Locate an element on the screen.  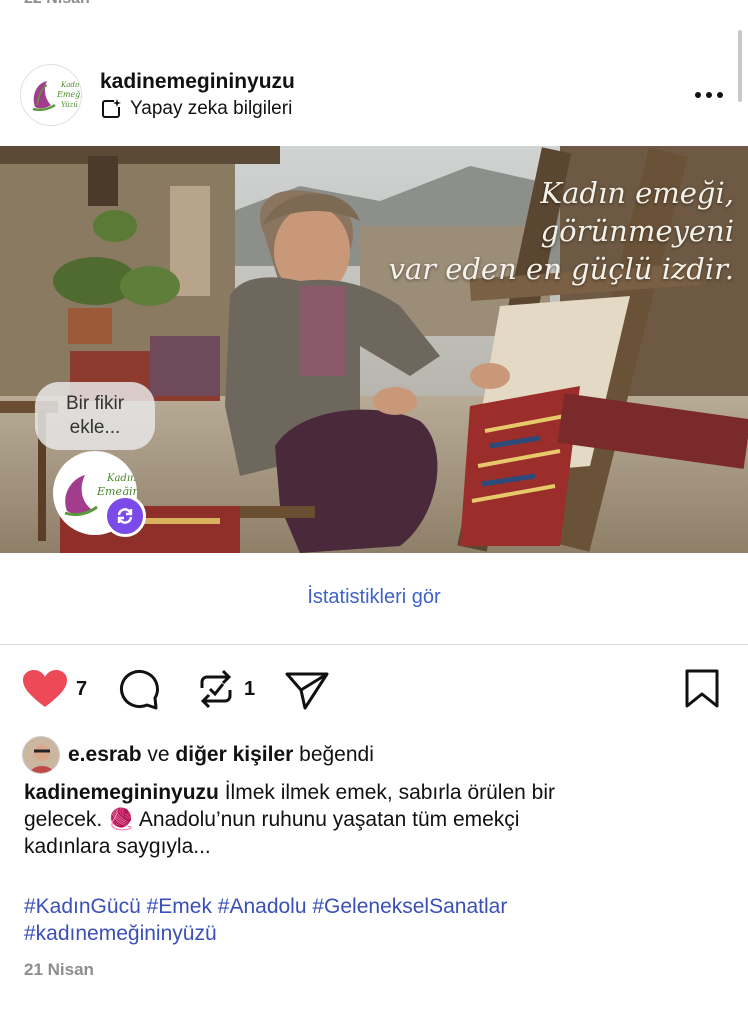
caption-line1: İlmek ilmek emek, sabırla örülen bir is located at coordinates (386, 792).